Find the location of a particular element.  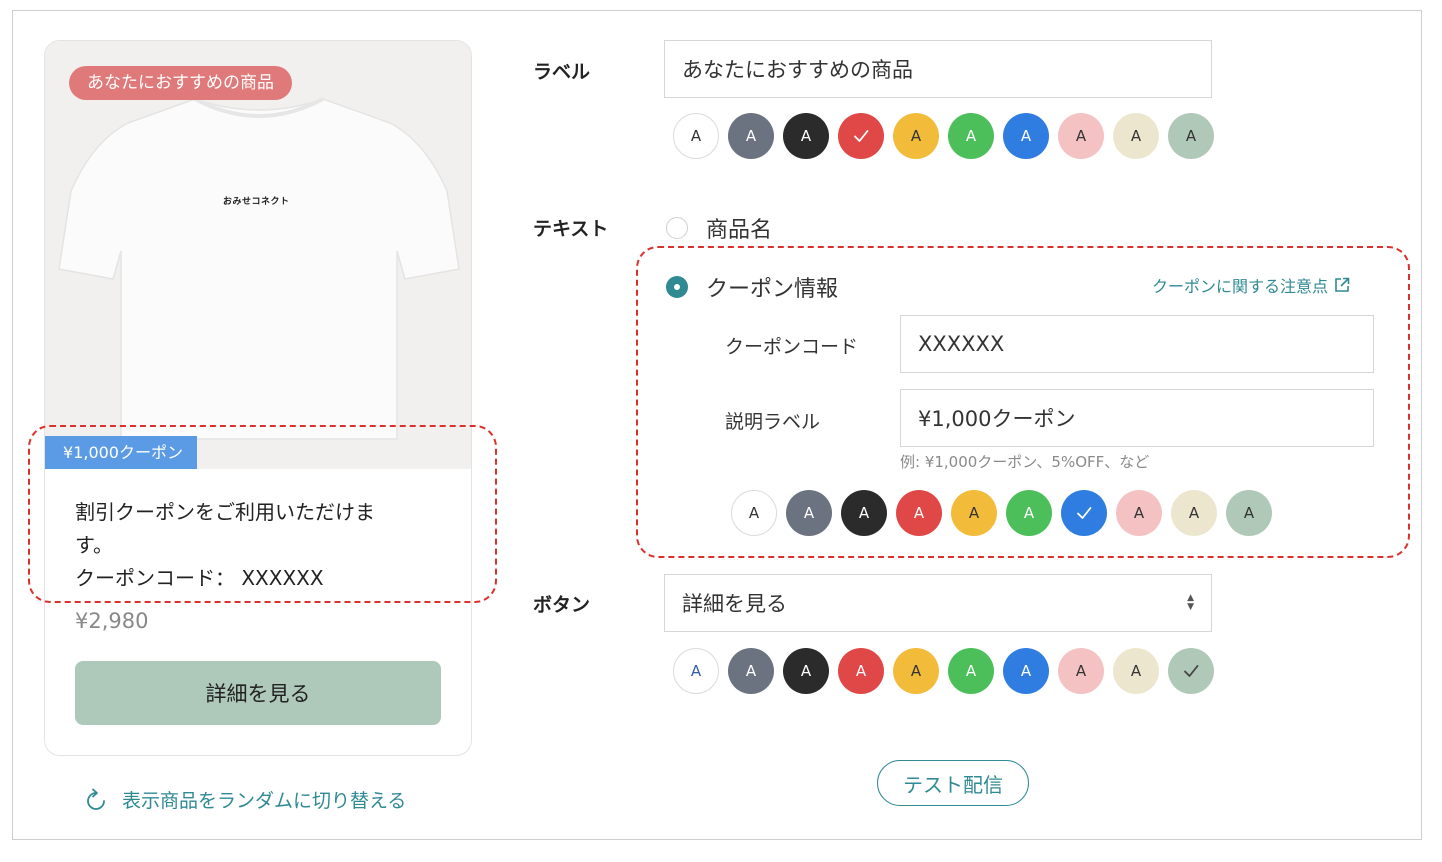

color-swatch-sage is located at coordinates (1191, 671).